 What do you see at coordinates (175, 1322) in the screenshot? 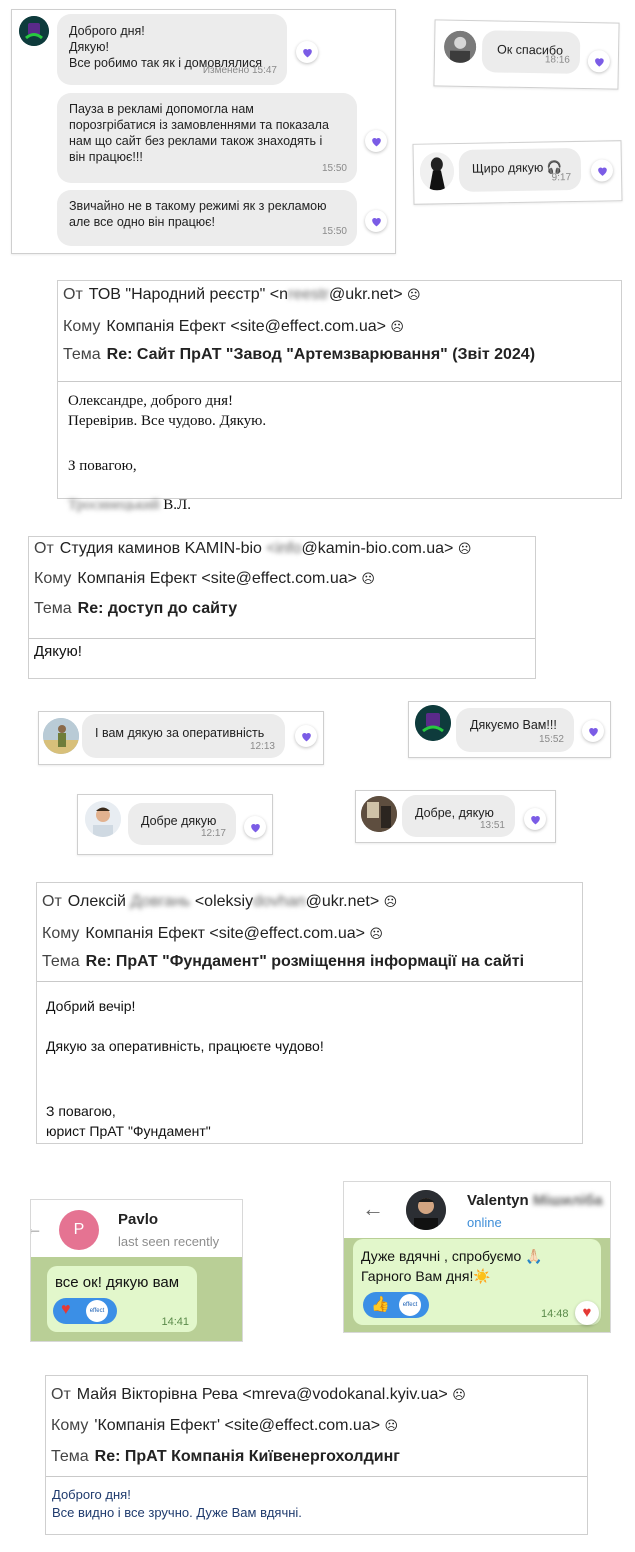
I see `message-time: 14:41` at bounding box center [175, 1322].